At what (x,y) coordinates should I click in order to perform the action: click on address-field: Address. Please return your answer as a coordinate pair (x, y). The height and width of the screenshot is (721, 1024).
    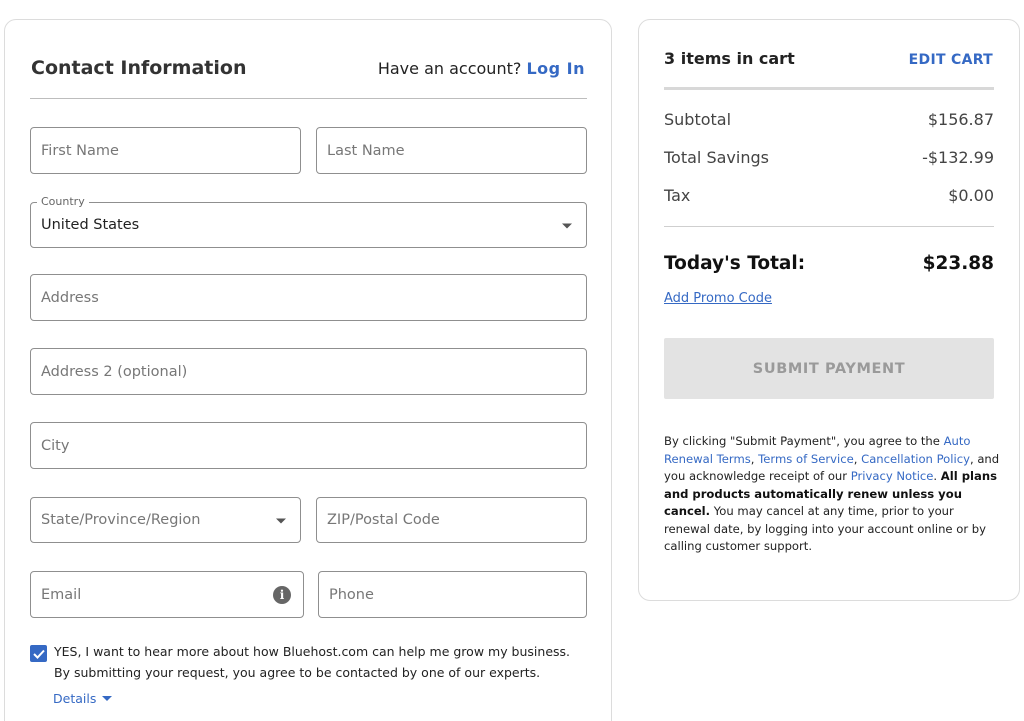
    Looking at the image, I should click on (308, 297).